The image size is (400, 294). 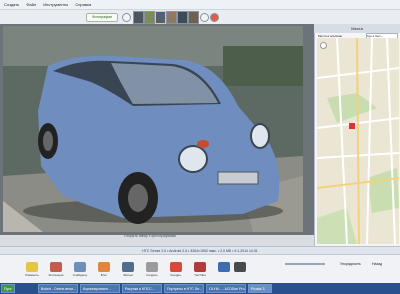 I want to click on map, so click(x=358, y=141).